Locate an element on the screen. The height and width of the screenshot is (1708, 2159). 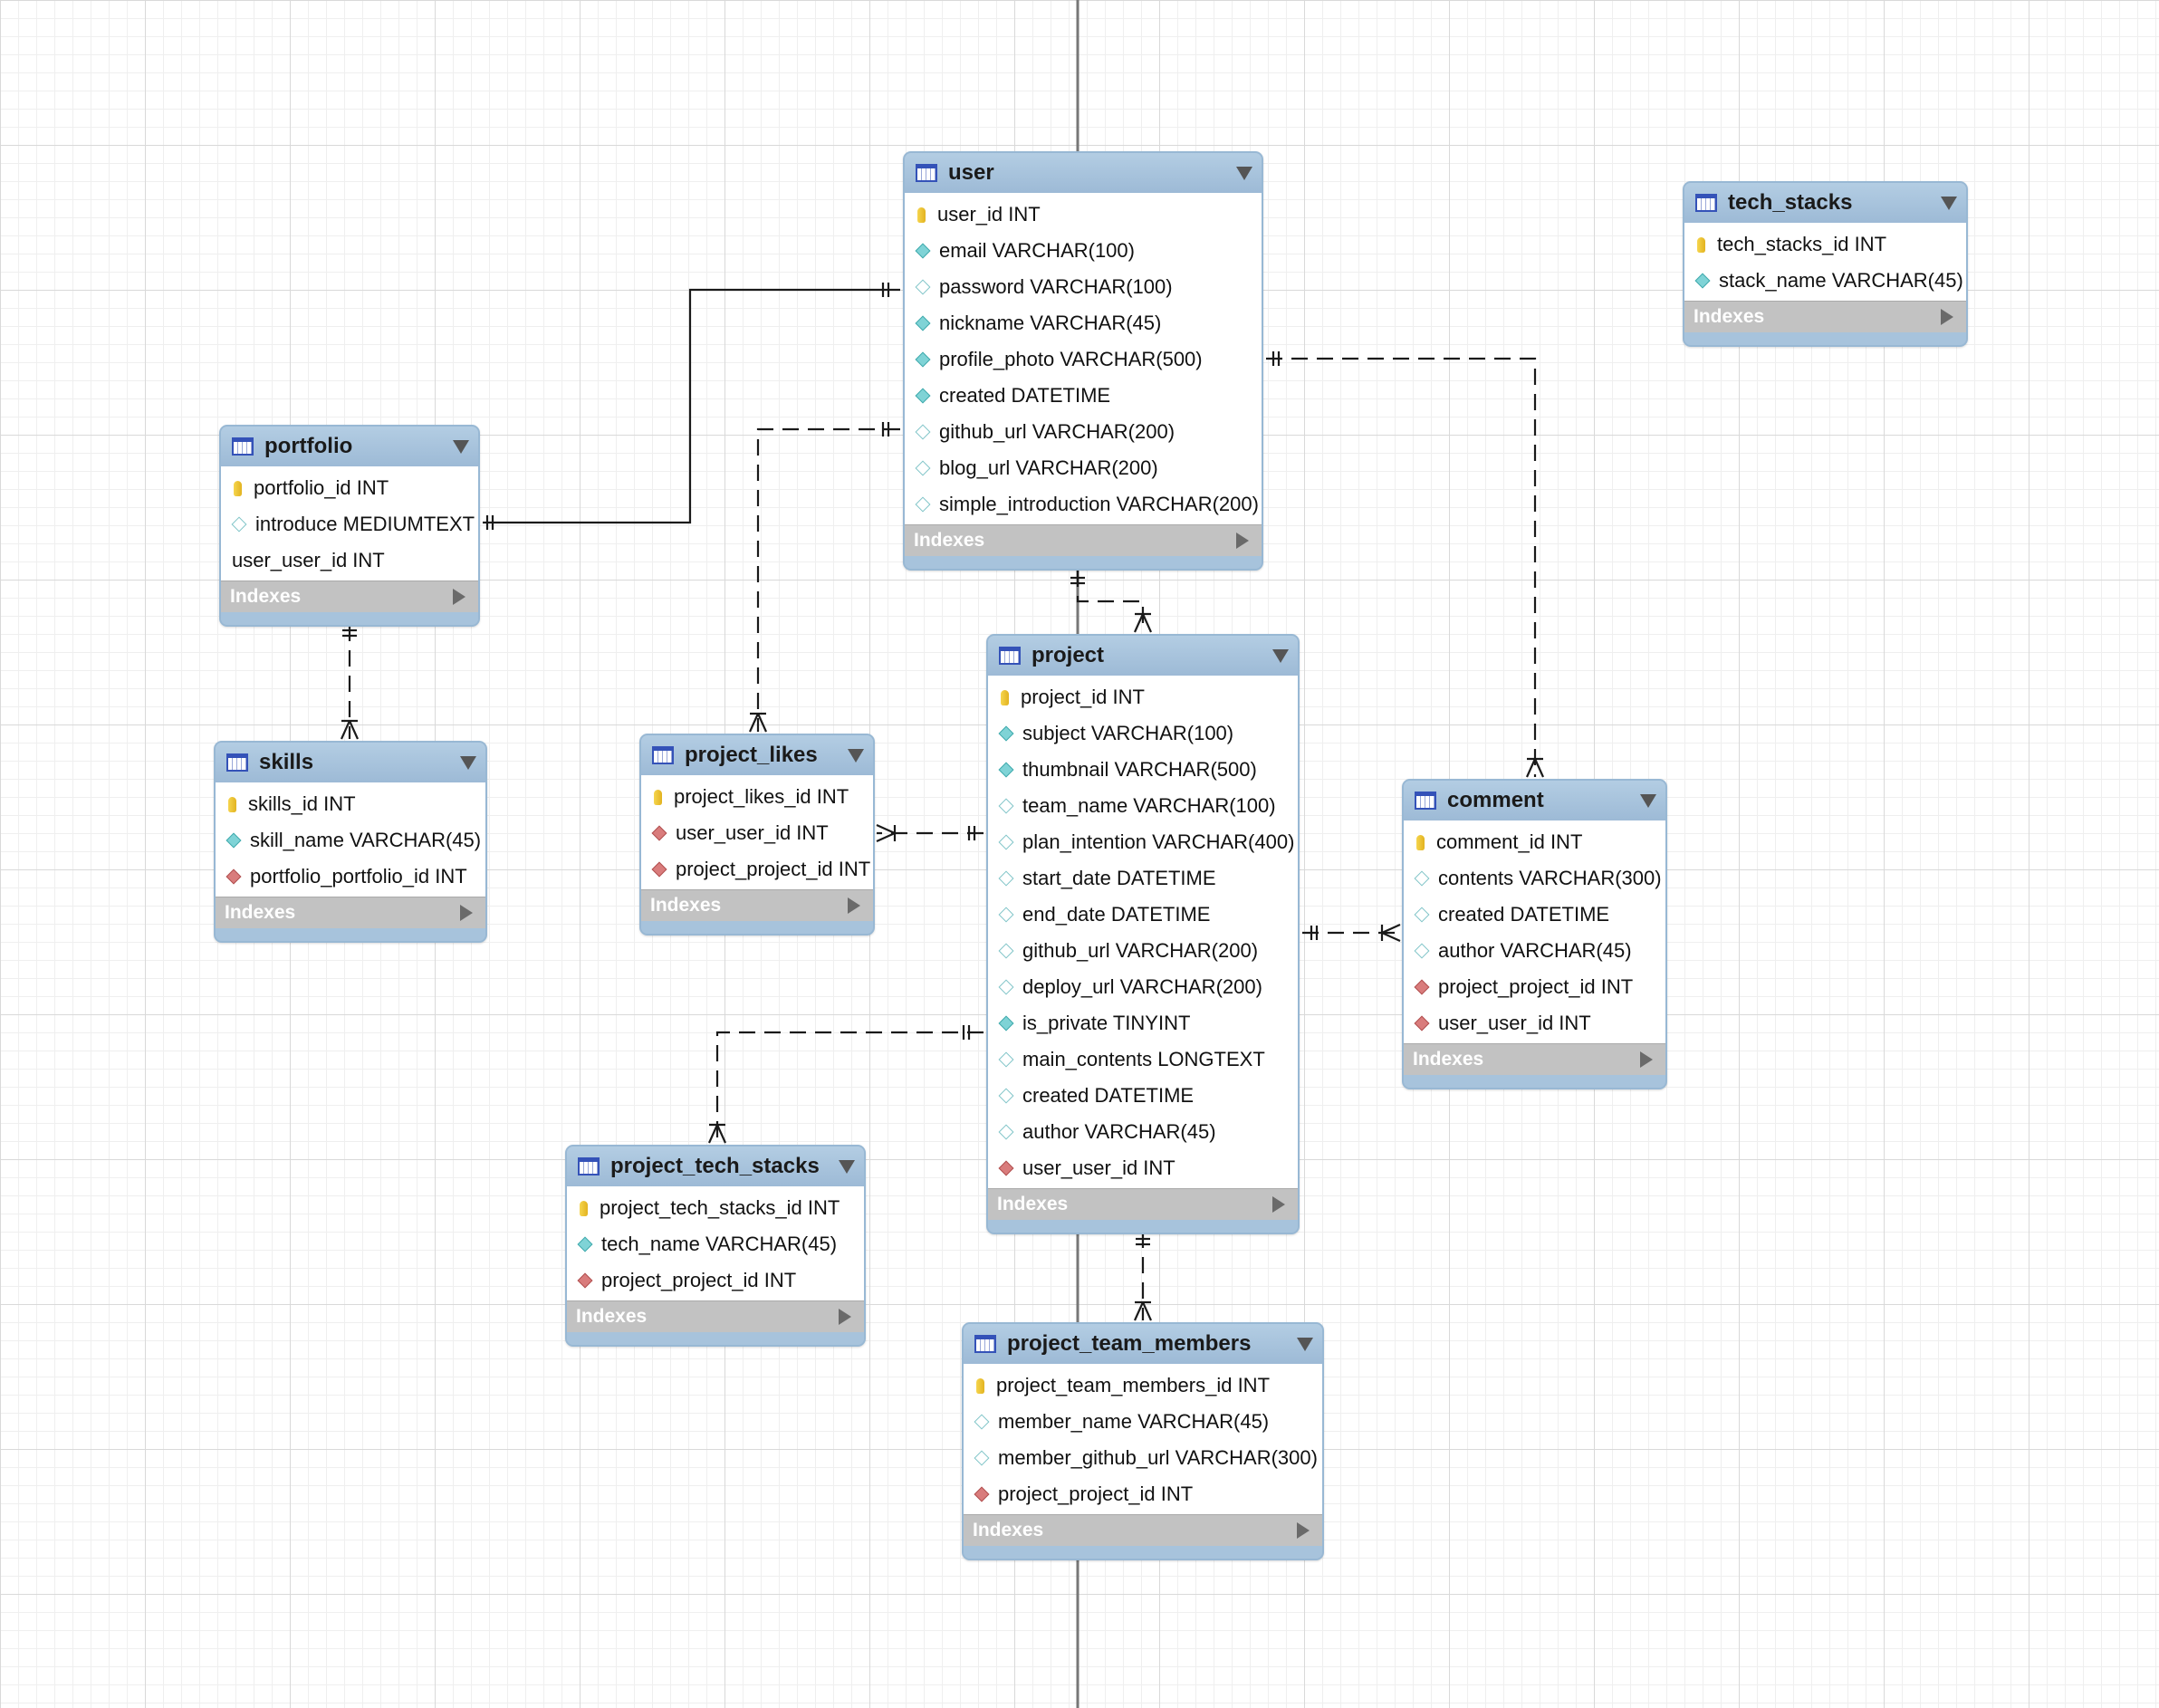
column-row: nickname VARCHAR(45) is located at coordinates (1083, 323).